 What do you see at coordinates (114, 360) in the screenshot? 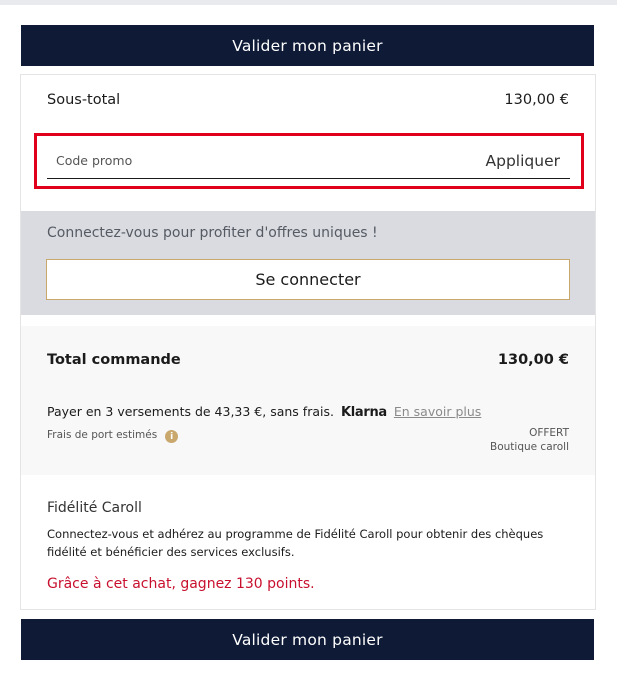
I see `total-label: Total commande` at bounding box center [114, 360].